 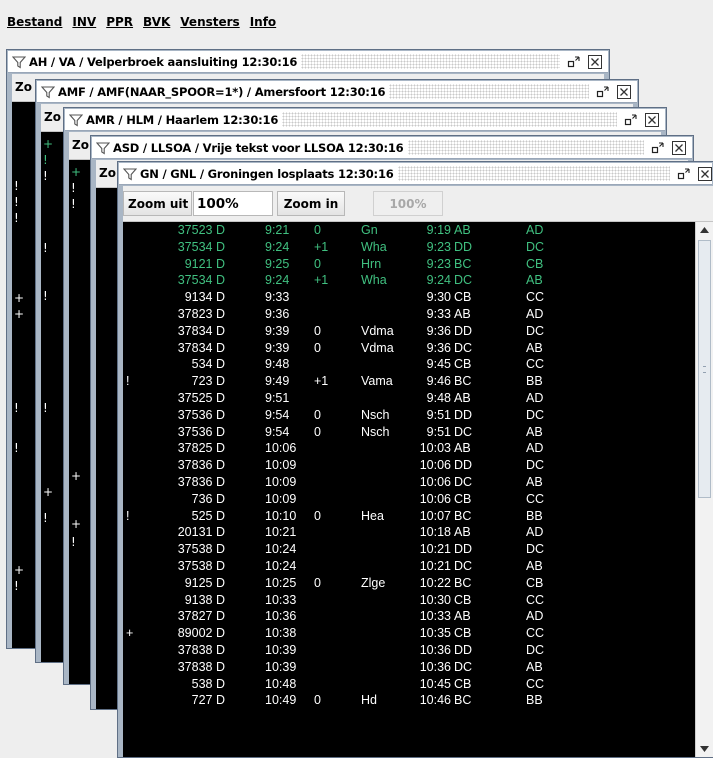 I want to click on cell-track: DC, so click(x=463, y=347).